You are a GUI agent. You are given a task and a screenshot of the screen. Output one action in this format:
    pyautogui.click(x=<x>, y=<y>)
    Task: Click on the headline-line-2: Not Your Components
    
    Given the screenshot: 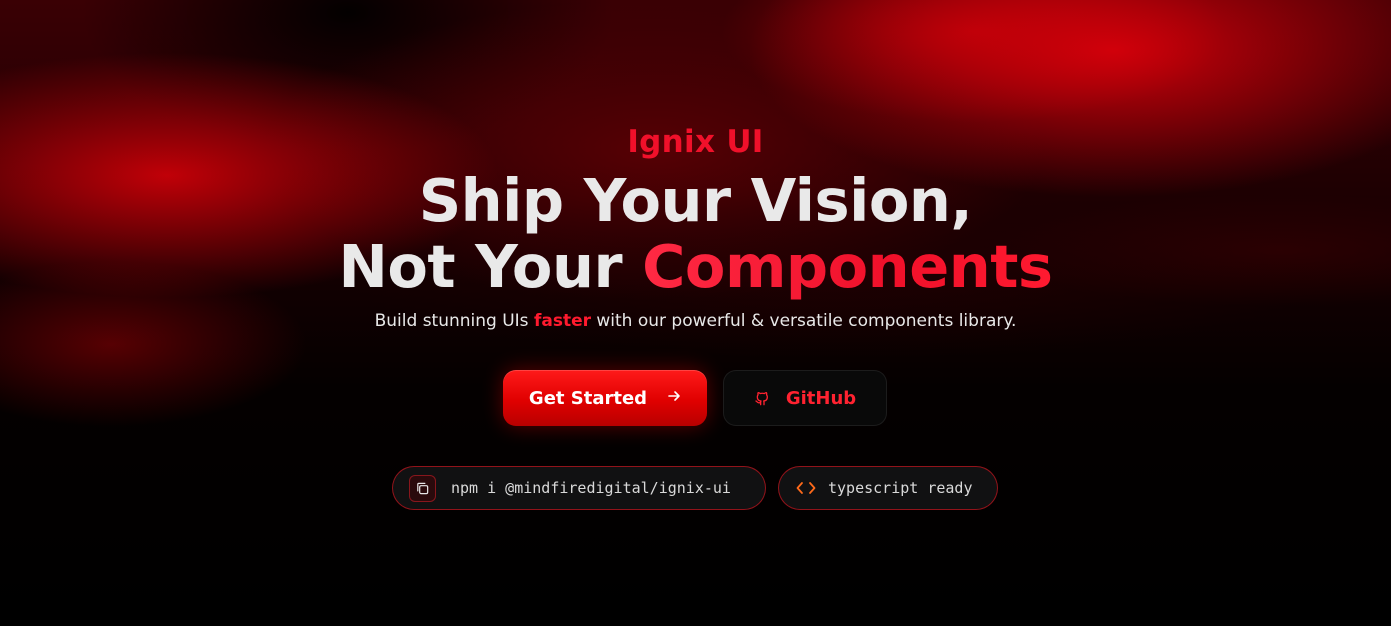 What is the action you would take?
    pyautogui.click(x=695, y=267)
    